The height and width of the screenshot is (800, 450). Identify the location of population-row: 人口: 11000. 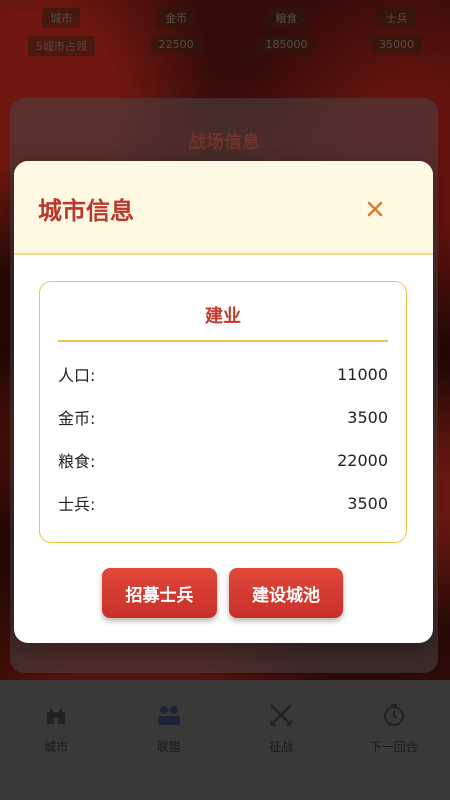
(223, 374).